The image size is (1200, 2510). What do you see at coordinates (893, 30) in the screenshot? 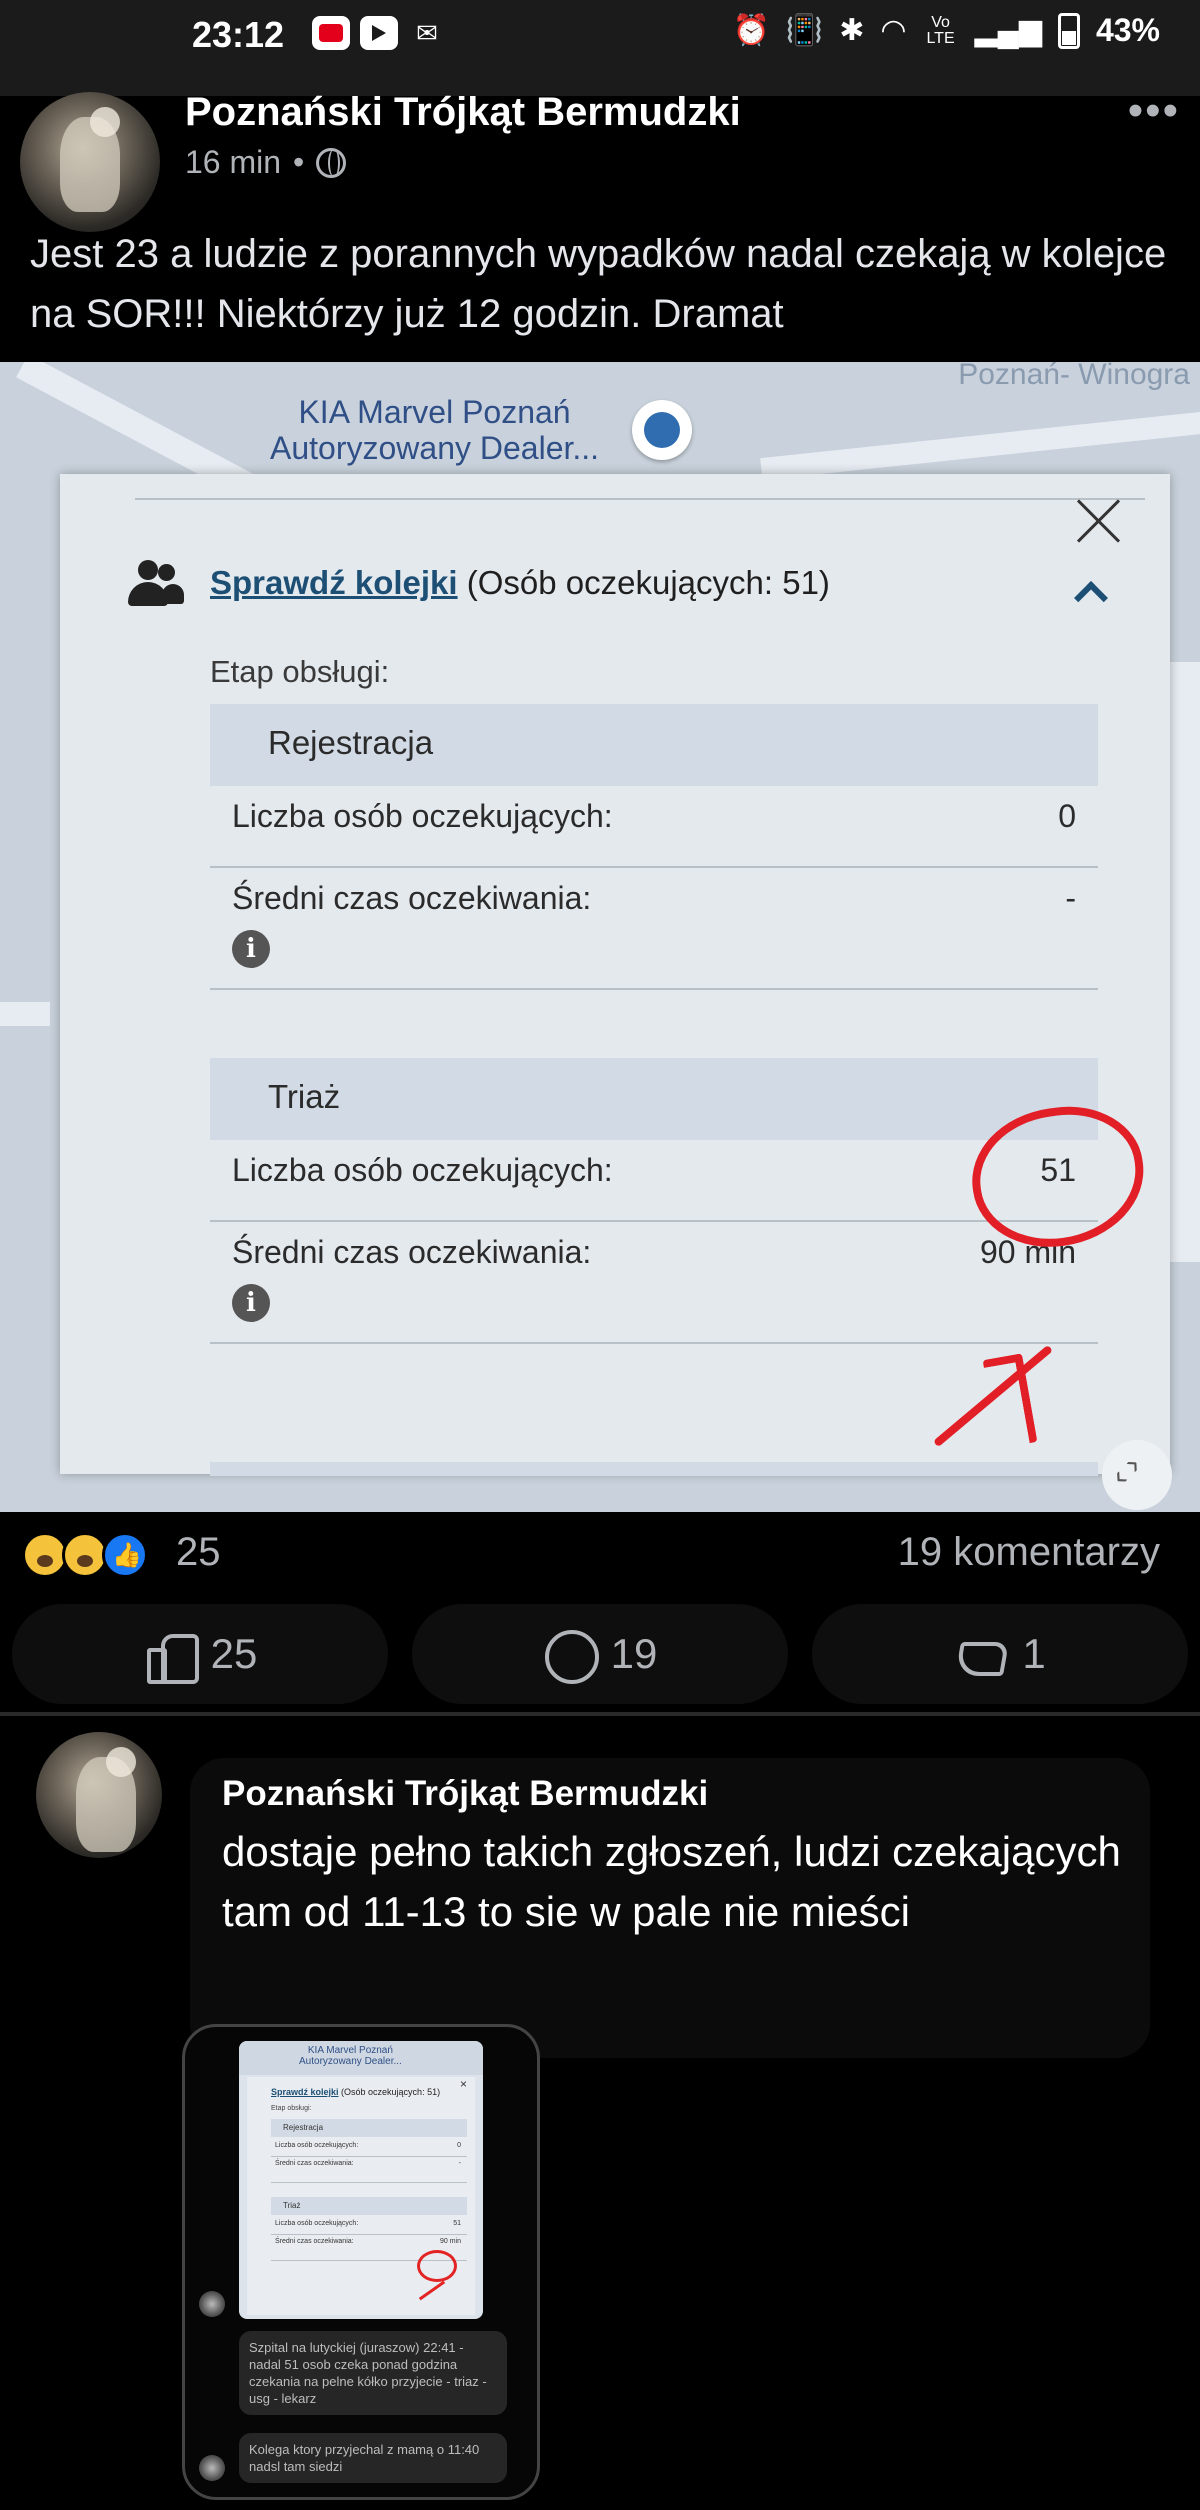
I see `wifi-icon: ◠` at bounding box center [893, 30].